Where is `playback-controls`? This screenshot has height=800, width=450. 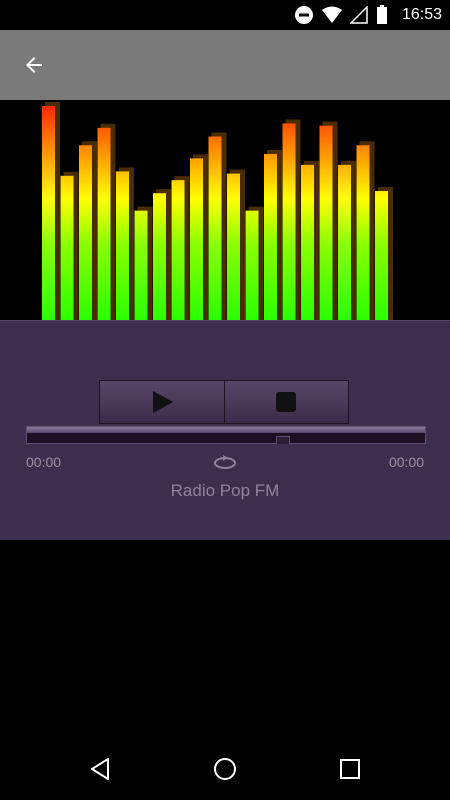 playback-controls is located at coordinates (224, 402).